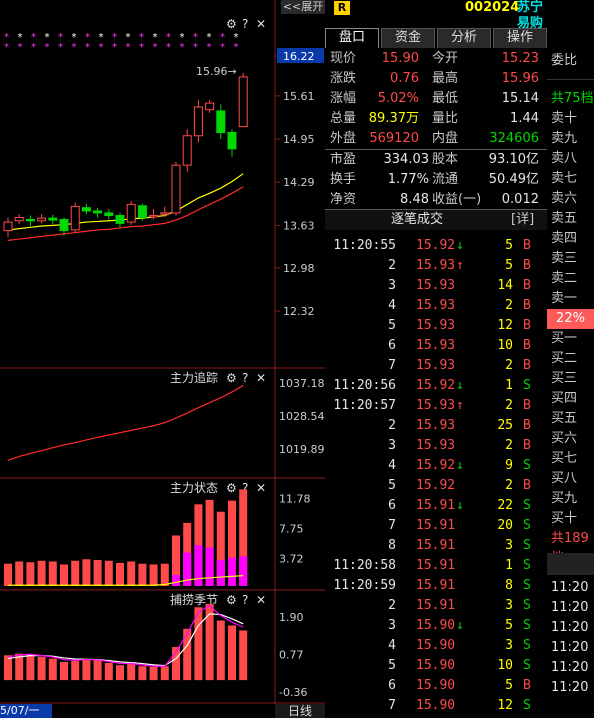 This screenshot has height=718, width=594. What do you see at coordinates (564, 278) in the screenshot?
I see `sell-level: 卖二` at bounding box center [564, 278].